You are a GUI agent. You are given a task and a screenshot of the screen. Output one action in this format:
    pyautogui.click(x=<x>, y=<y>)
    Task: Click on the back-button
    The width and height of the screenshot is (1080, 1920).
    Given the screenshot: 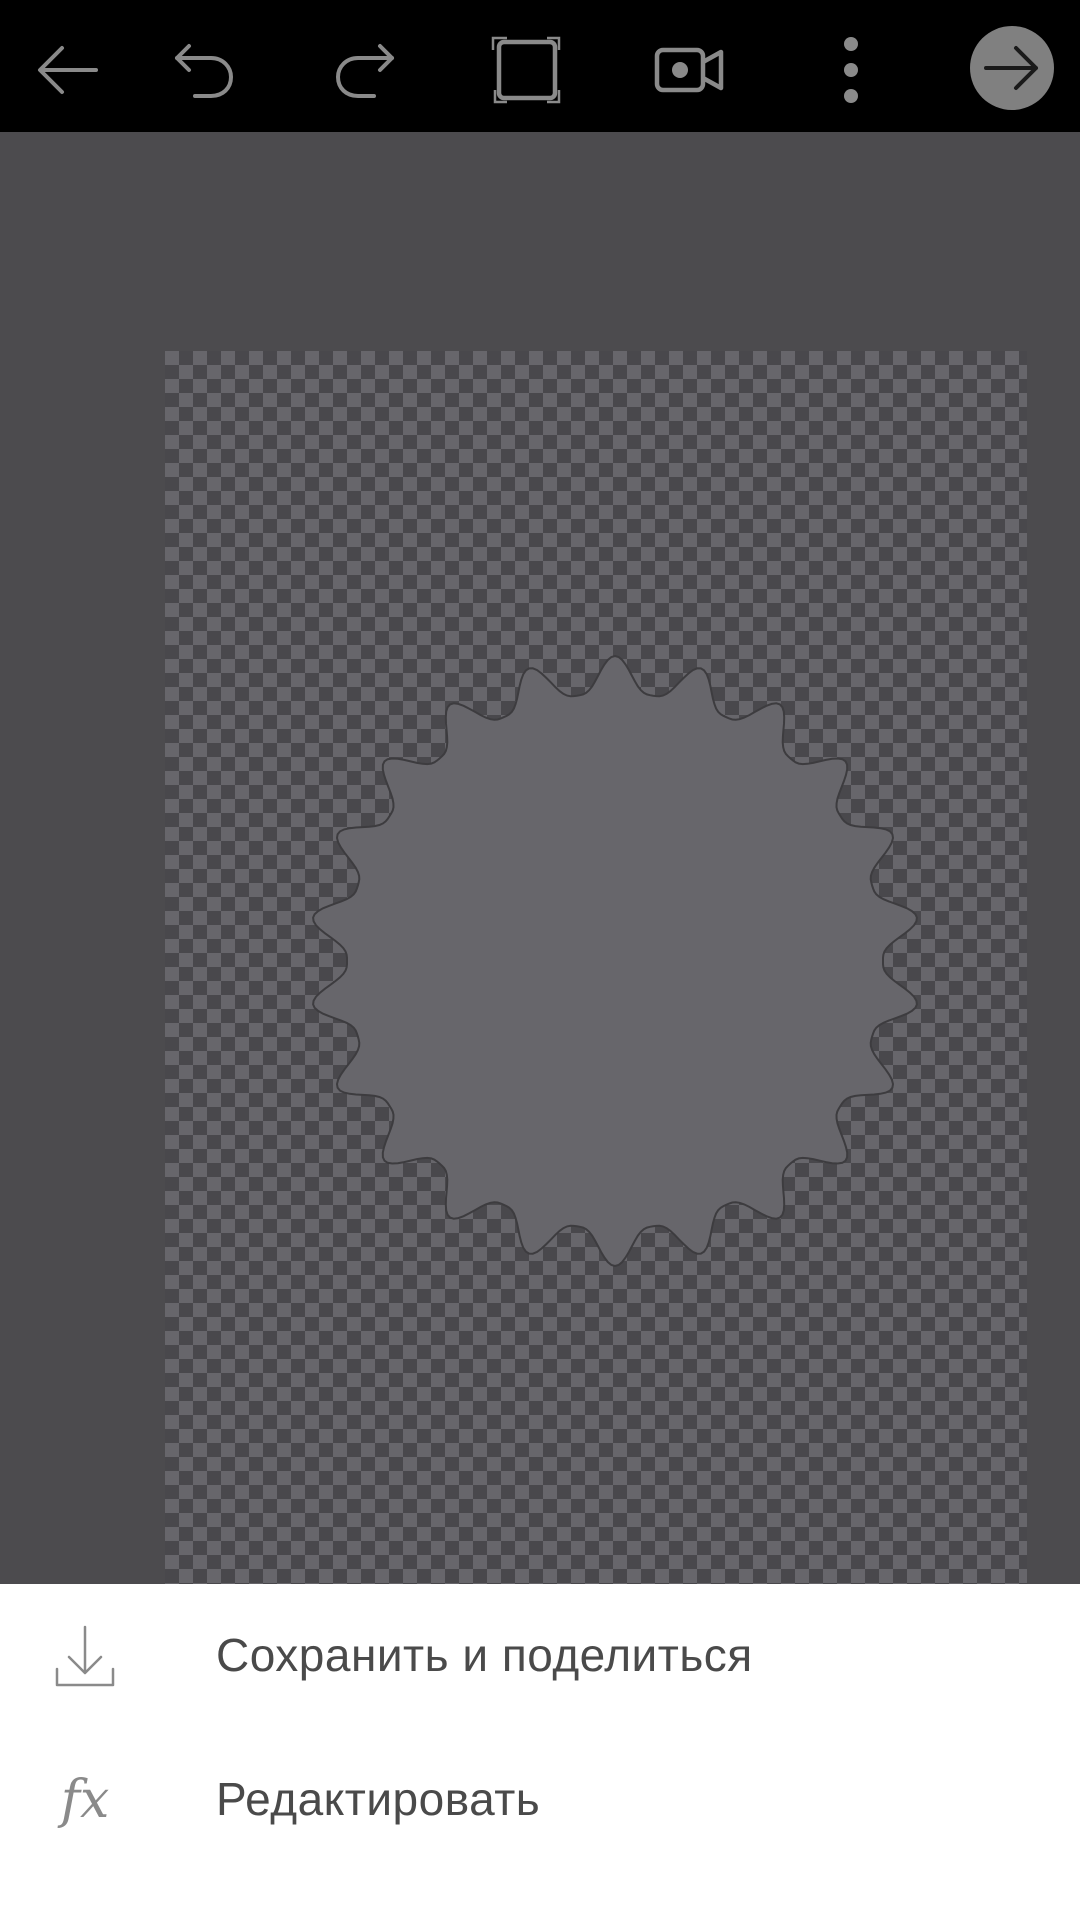 What is the action you would take?
    pyautogui.click(x=68, y=70)
    